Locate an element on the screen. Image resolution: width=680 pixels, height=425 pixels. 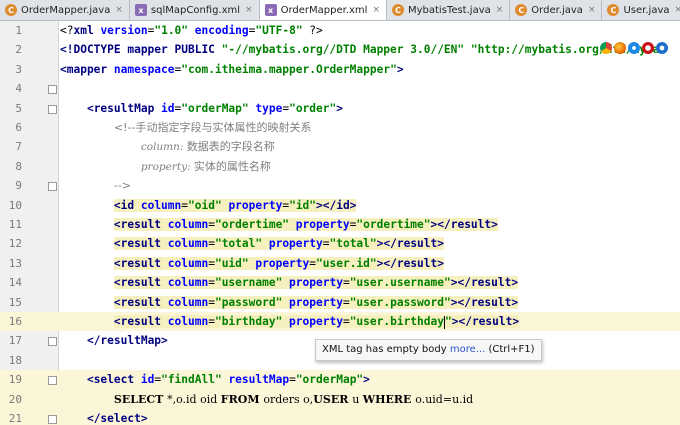
code-text: <?xml version="1.0" encoding="UTF-8" ?> is located at coordinates (191, 30).